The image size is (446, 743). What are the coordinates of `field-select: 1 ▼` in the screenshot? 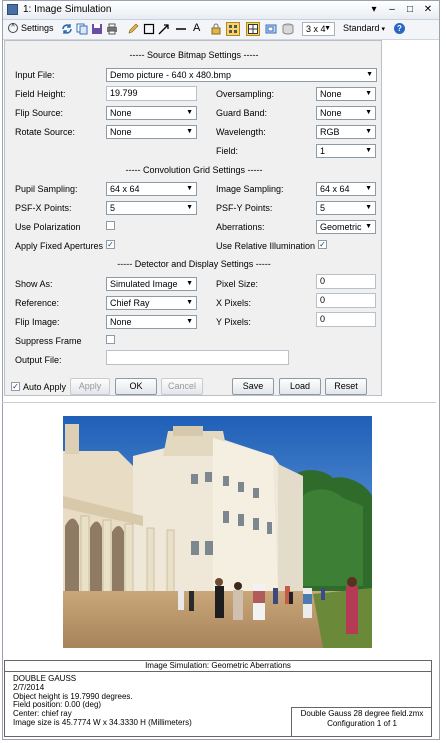 It's located at (346, 151).